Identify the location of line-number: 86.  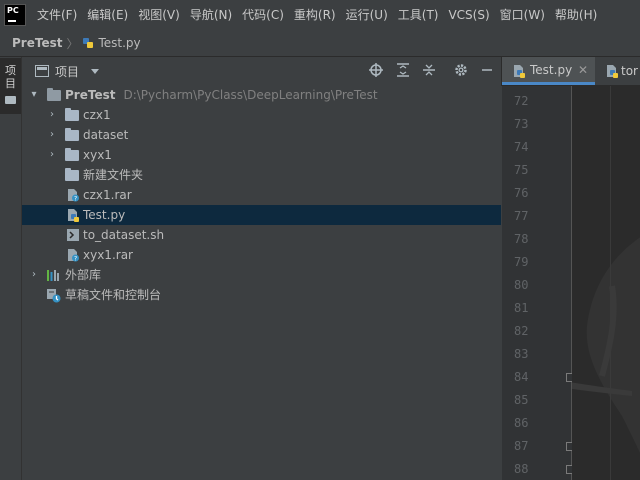
(521, 423).